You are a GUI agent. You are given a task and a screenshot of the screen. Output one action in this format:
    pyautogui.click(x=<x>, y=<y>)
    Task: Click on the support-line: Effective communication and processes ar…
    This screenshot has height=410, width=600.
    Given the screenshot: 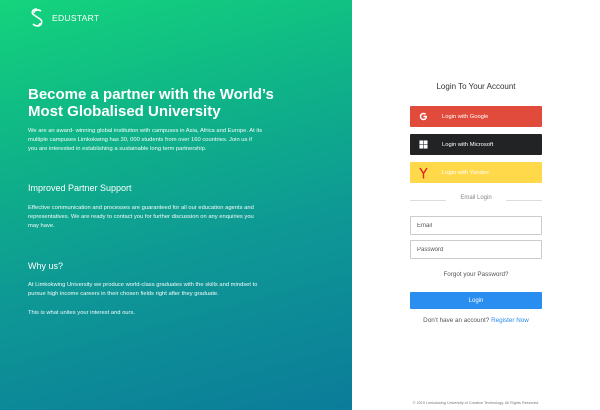 What is the action you would take?
    pyautogui.click(x=141, y=208)
    